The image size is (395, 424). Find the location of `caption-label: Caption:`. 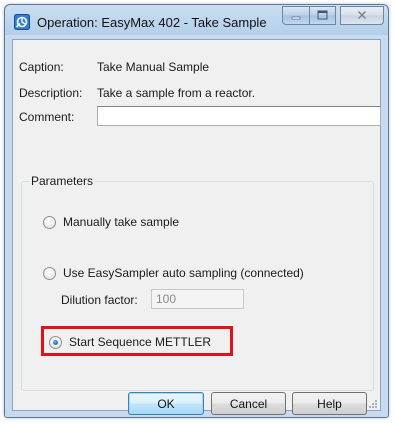

caption-label: Caption: is located at coordinates (41, 67).